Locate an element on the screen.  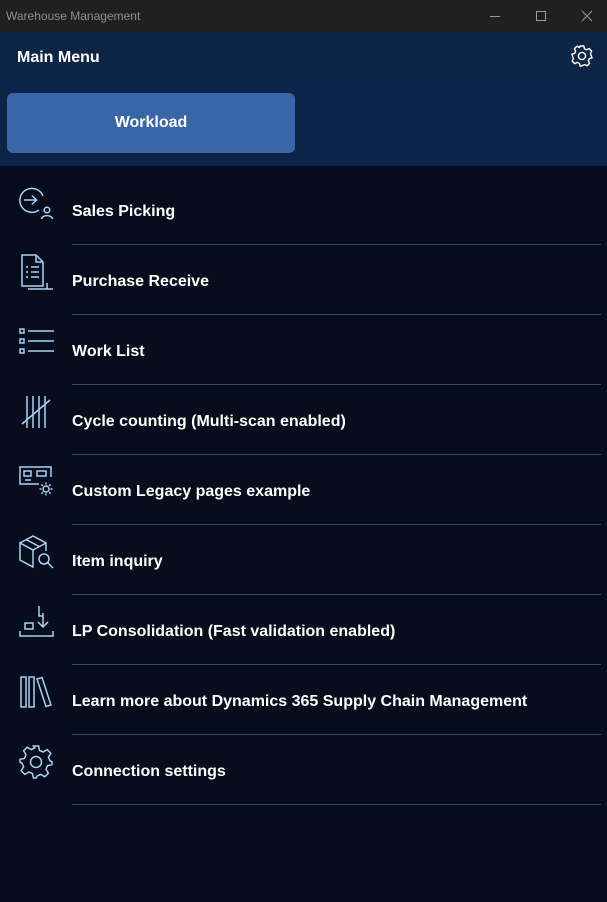
maximize-button is located at coordinates (541, 16).